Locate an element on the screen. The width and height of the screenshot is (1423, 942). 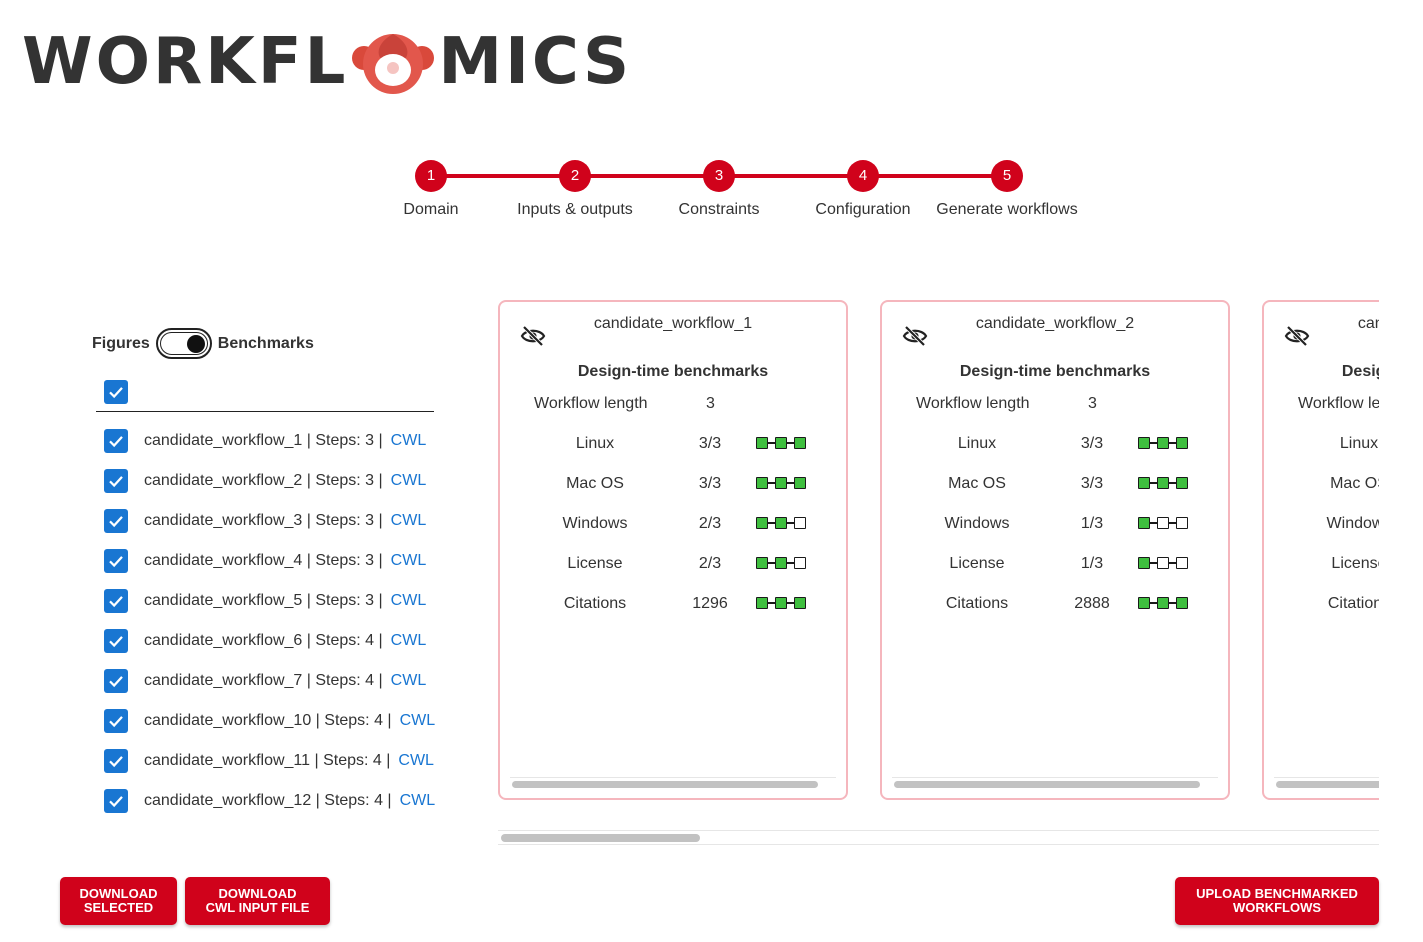
step-number: 1 is located at coordinates (431, 176).